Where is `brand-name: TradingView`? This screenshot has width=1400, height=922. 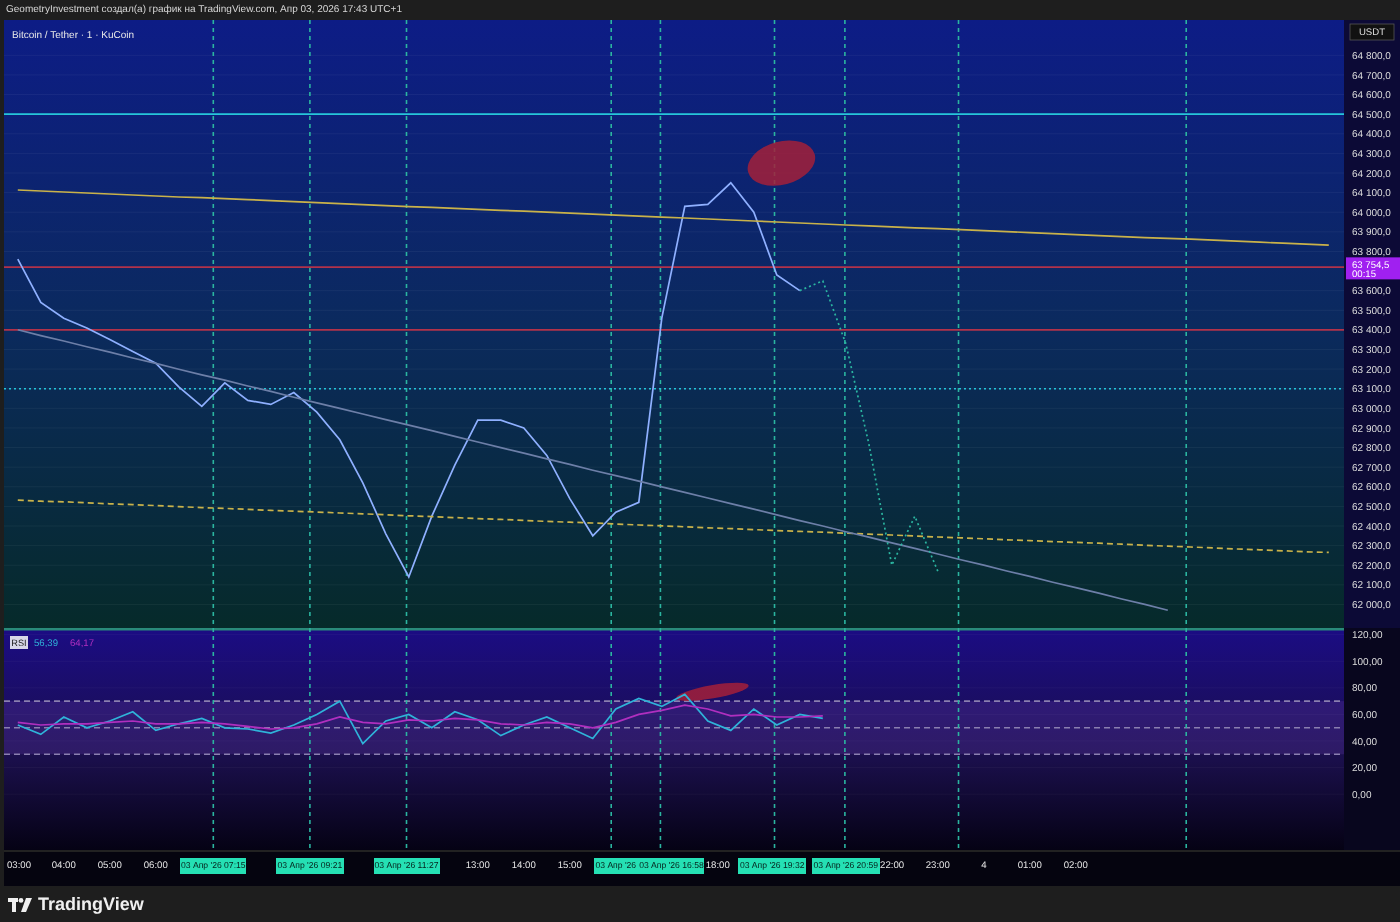
brand-name: TradingView is located at coordinates (91, 904).